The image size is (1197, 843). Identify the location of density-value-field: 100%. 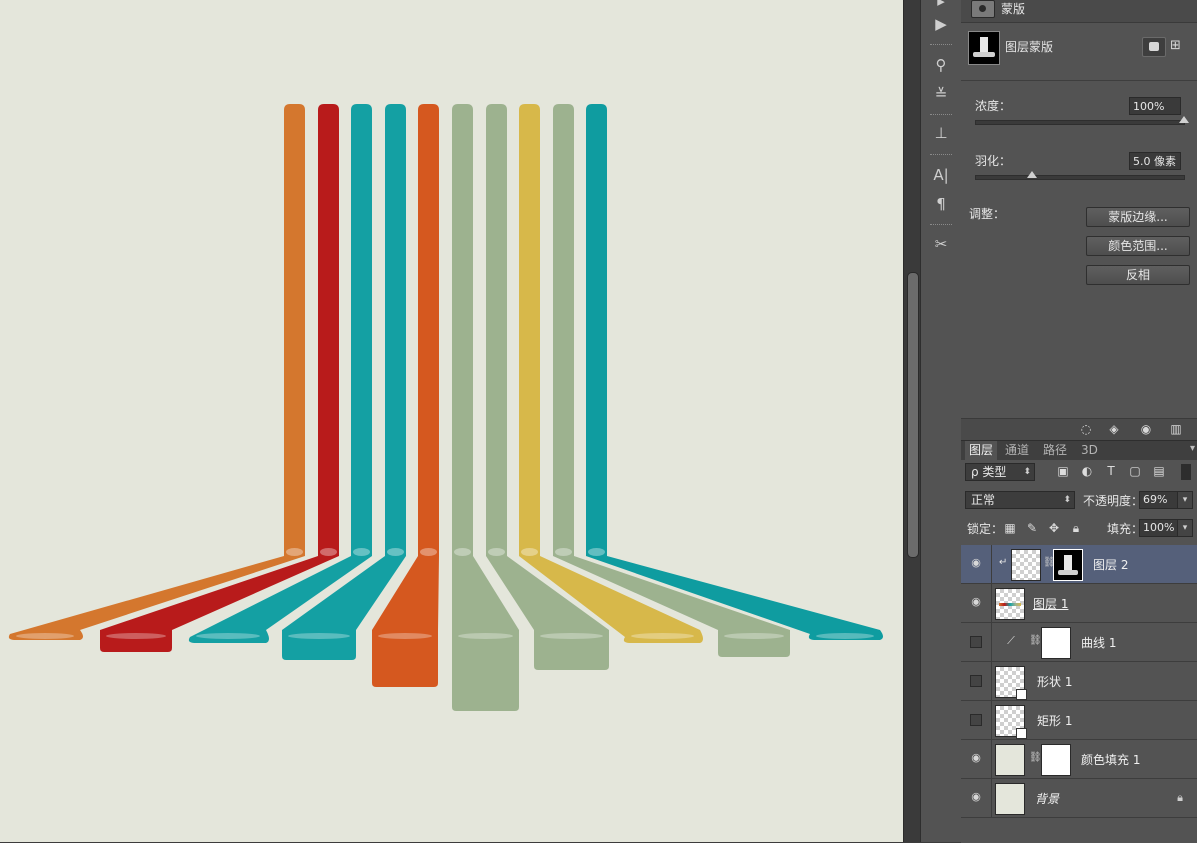
(1155, 106).